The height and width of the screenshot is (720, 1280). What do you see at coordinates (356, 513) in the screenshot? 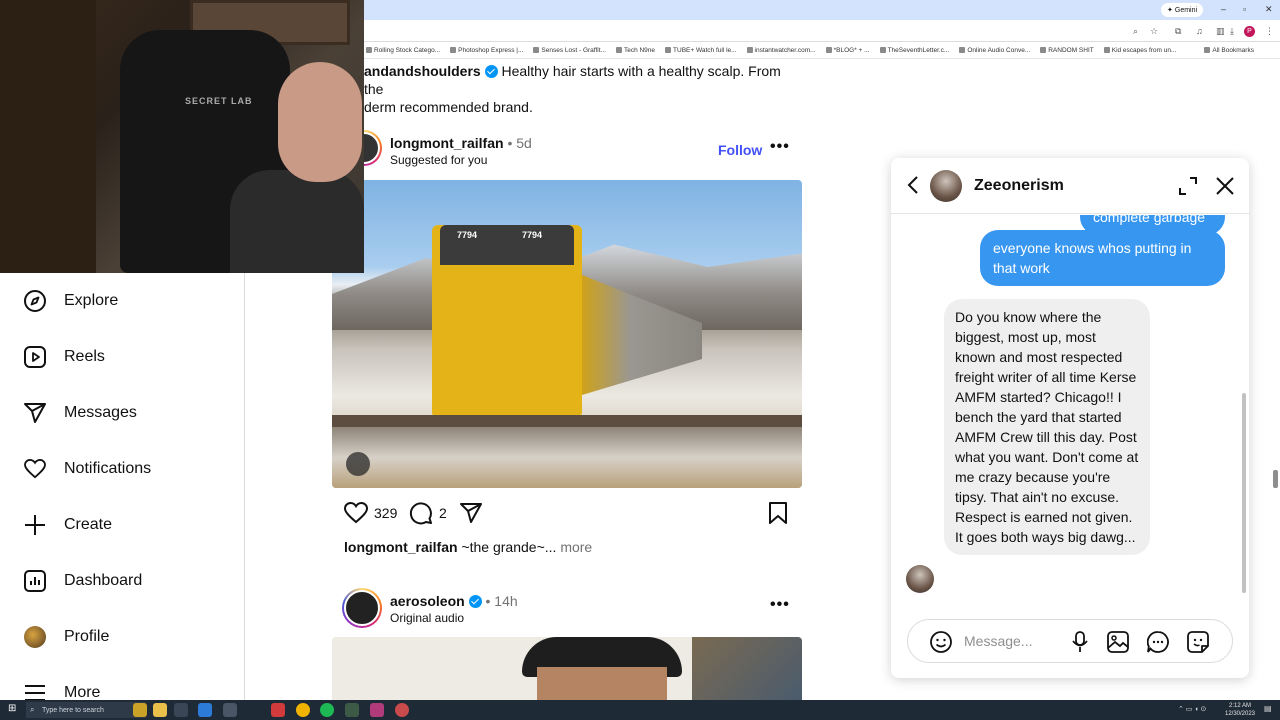
I see `like-heart-icon` at bounding box center [356, 513].